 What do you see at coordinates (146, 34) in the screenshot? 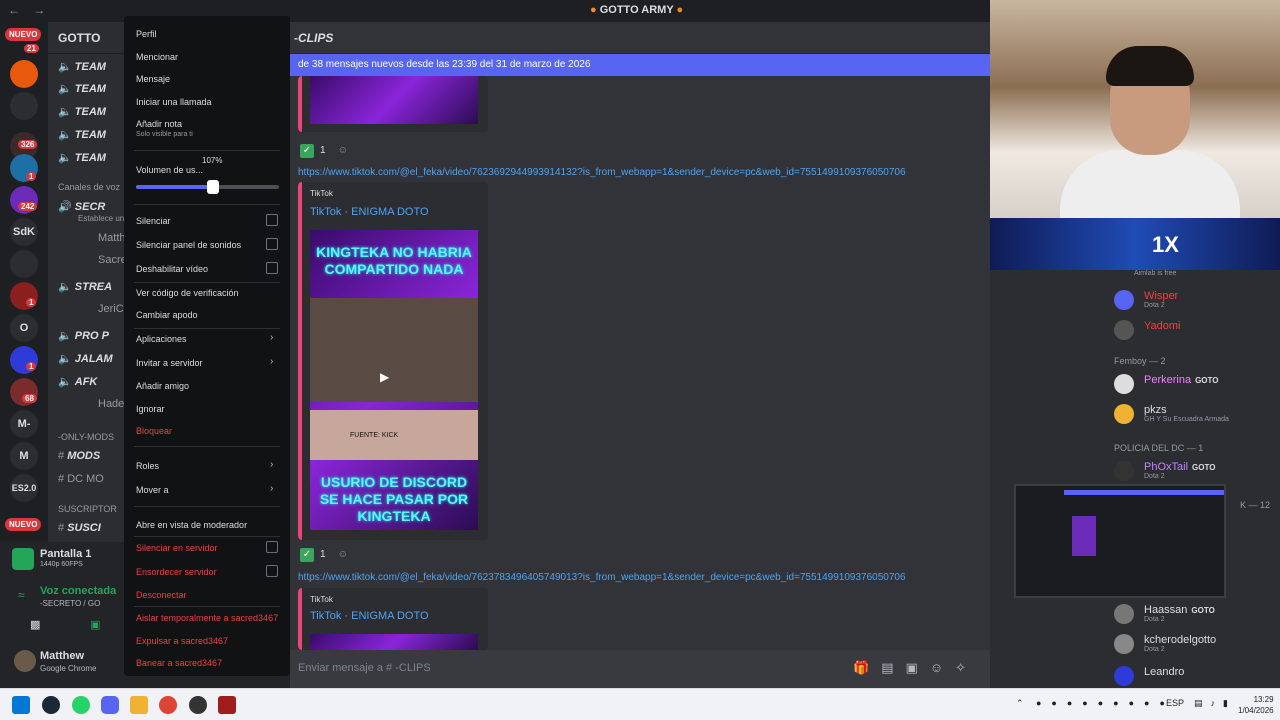
I see `menu-item-perfil: Perfil` at bounding box center [146, 34].